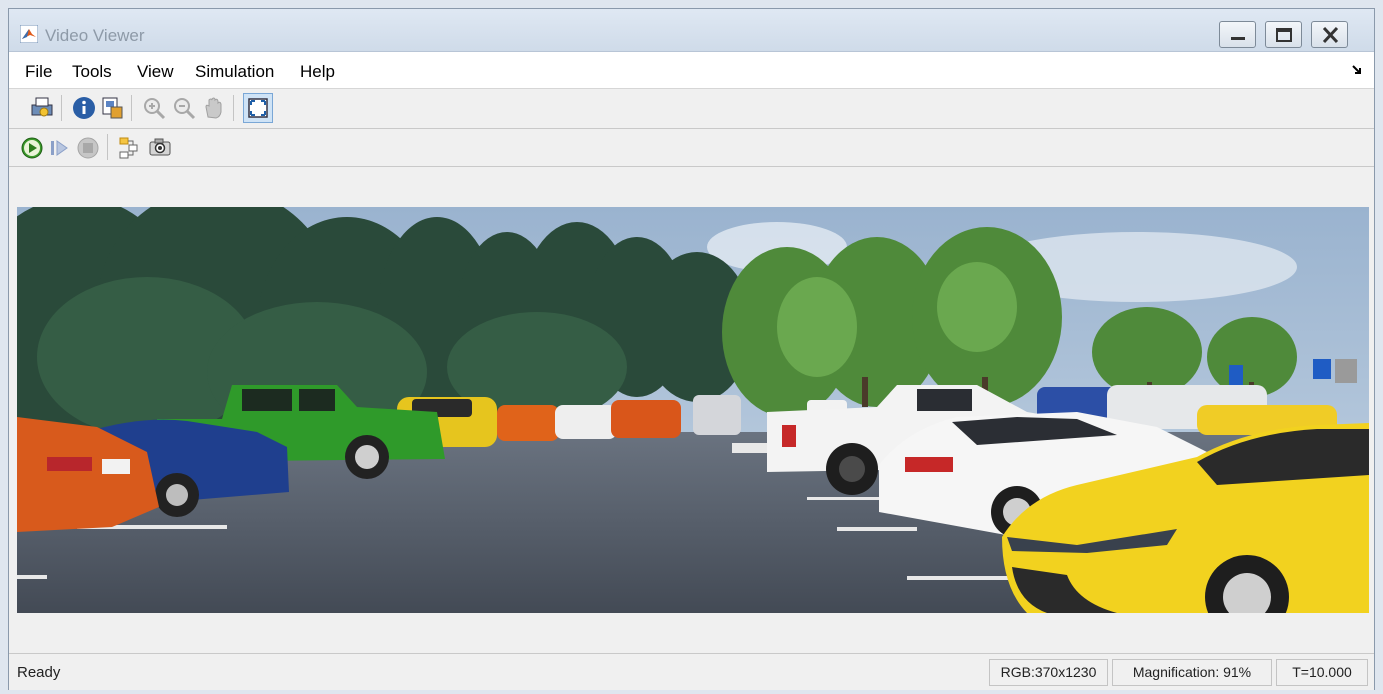 The width and height of the screenshot is (1383, 694). What do you see at coordinates (155, 72) in the screenshot?
I see `menu-view: View` at bounding box center [155, 72].